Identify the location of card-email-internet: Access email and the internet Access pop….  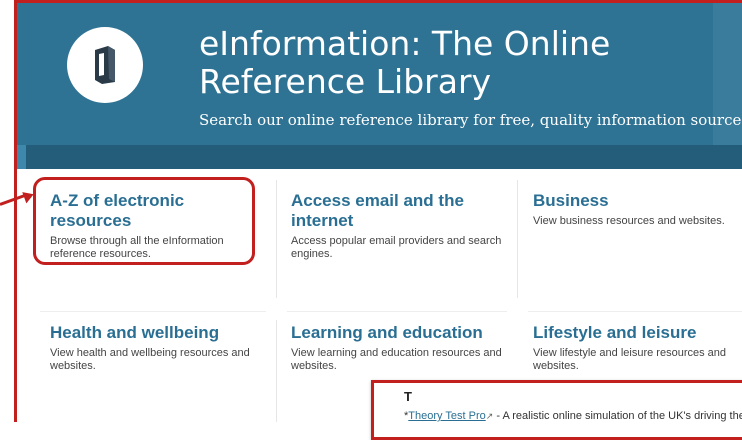
(398, 226).